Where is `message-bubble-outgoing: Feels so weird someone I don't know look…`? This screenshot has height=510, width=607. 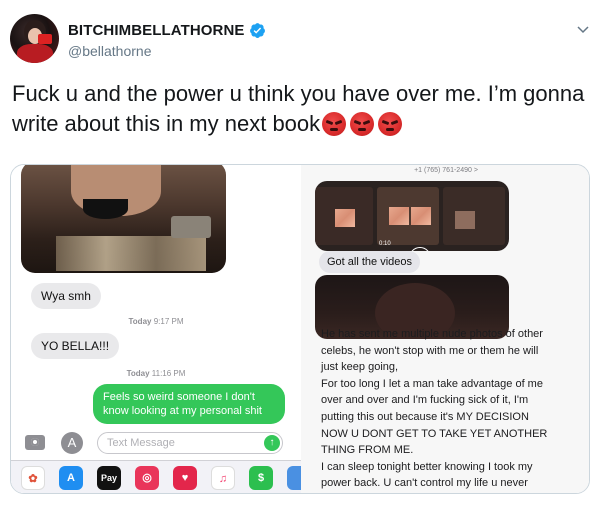 message-bubble-outgoing: Feels so weird someone I don't know look… is located at coordinates (189, 404).